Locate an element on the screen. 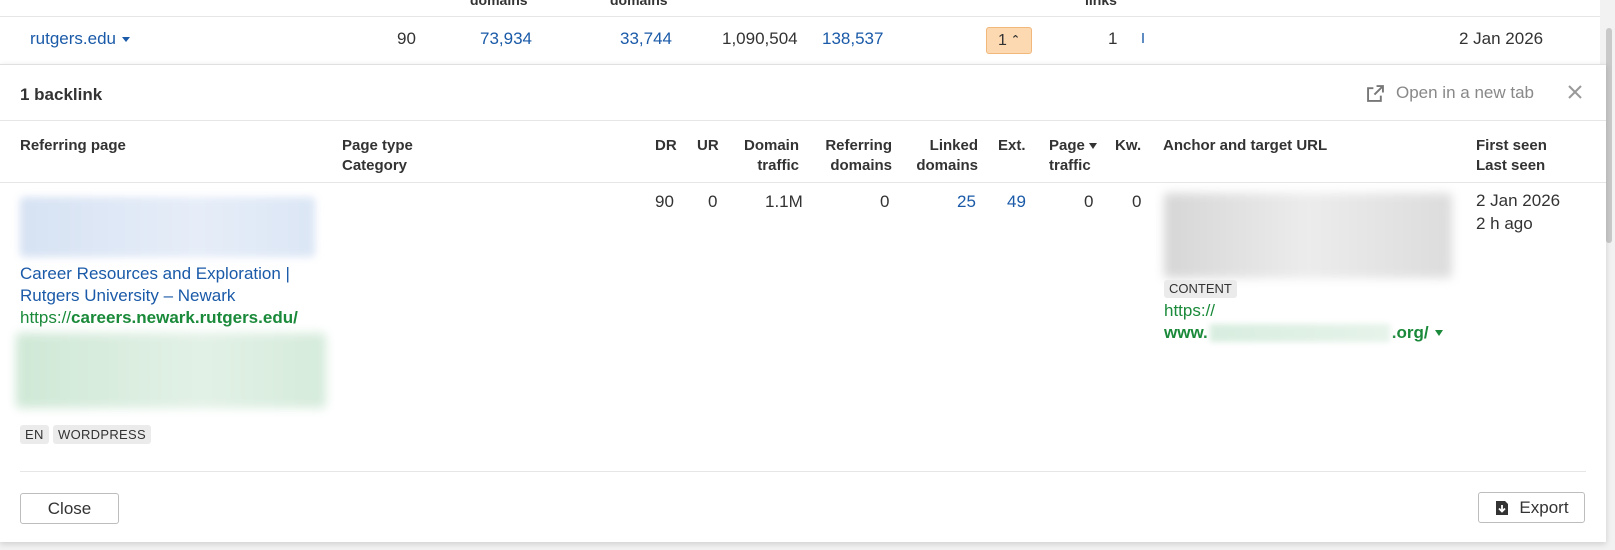 The image size is (1615, 550). table-header-divider is located at coordinates (803, 182).